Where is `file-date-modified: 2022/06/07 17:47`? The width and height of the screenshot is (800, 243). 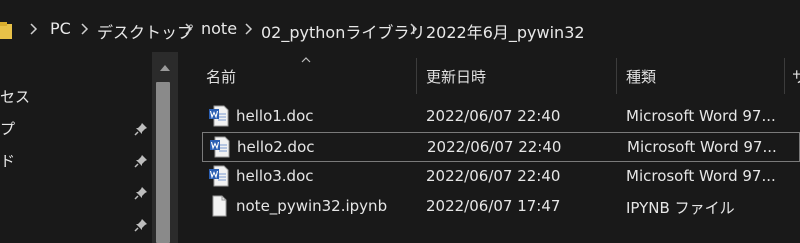
file-date-modified: 2022/06/07 17:47 is located at coordinates (493, 206).